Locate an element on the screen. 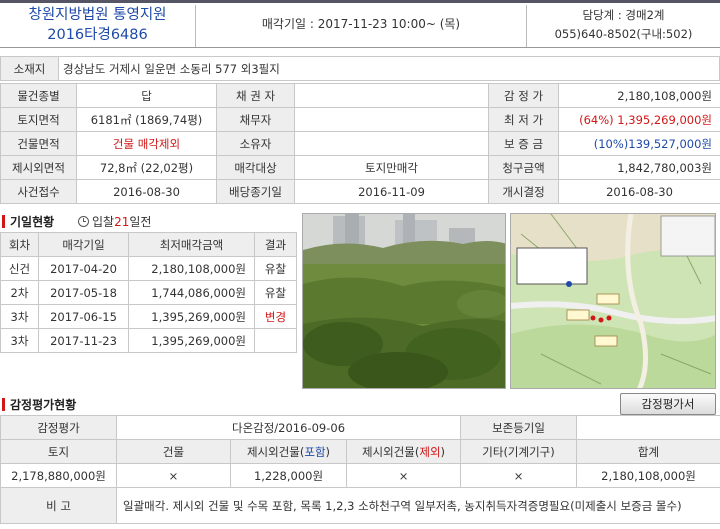  bid-countdown-days: 21 is located at coordinates (122, 222).